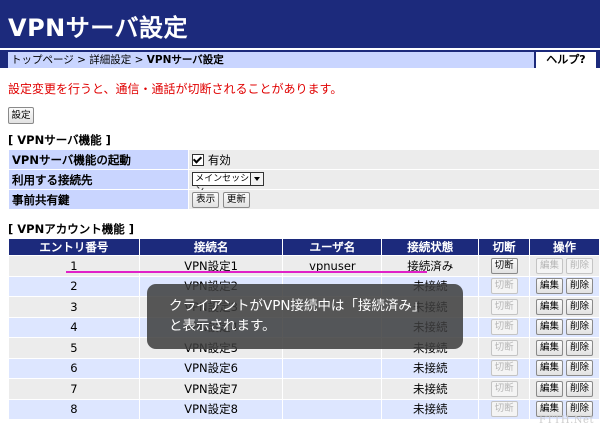 This screenshot has width=600, height=430. I want to click on chevron-down-icon, so click(257, 179).